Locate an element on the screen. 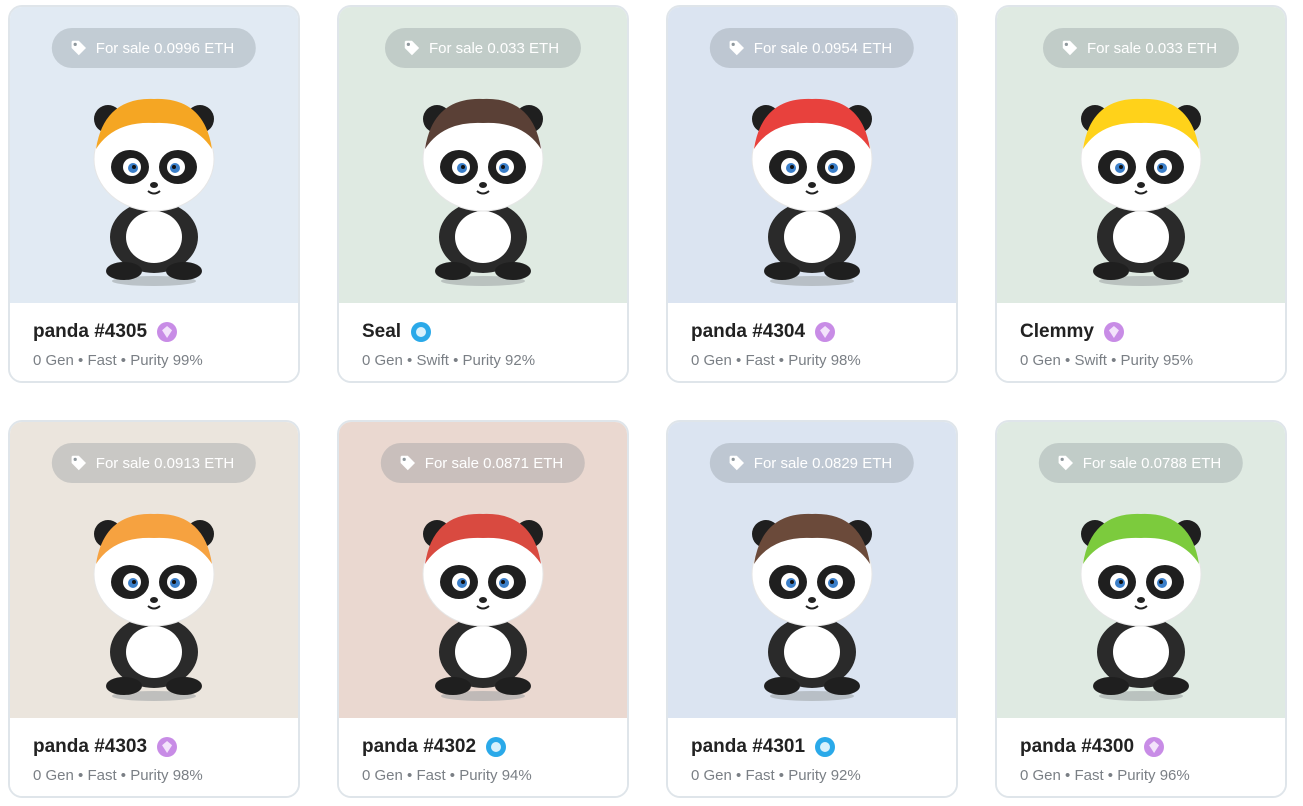  for-sale-pill: For sale 0.0913 ETH is located at coordinates (154, 463).